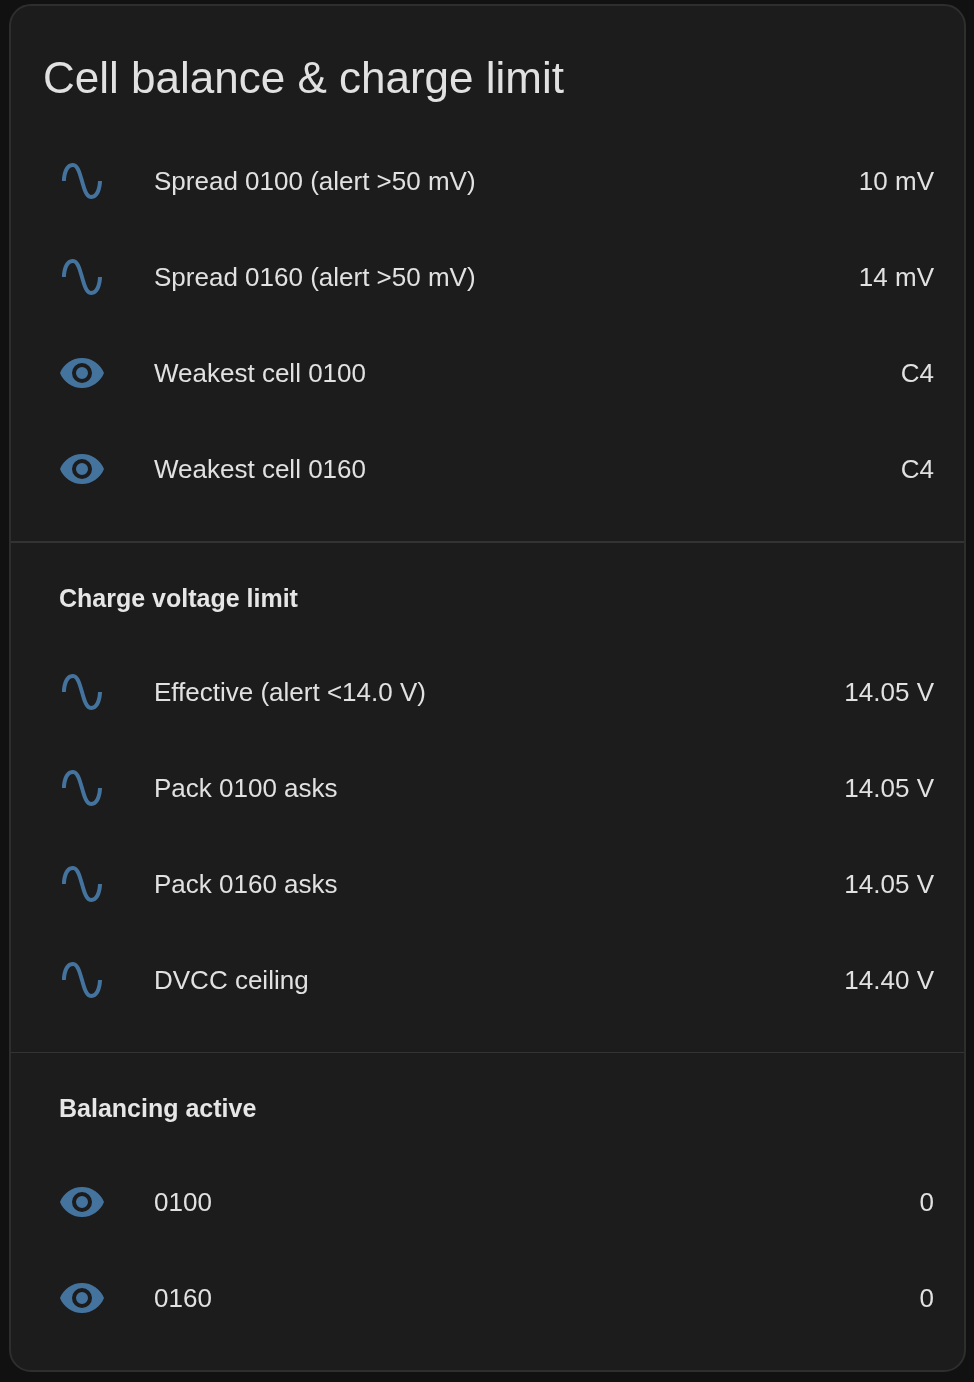  I want to click on entity-name: Effective (alert <14.0 V), so click(290, 691).